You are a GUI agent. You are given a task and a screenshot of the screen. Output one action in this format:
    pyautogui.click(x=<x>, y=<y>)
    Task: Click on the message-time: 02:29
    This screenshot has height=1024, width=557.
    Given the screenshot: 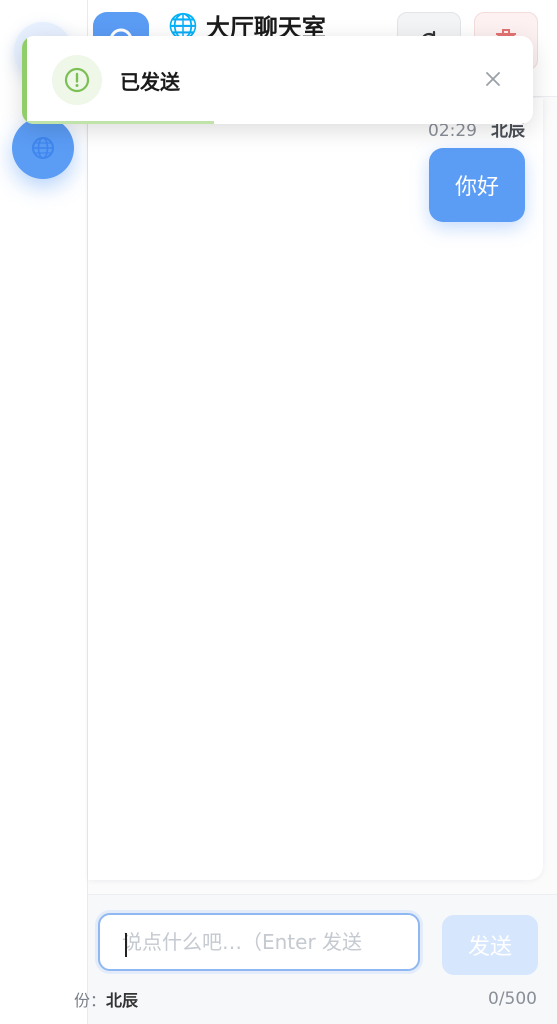 What is the action you would take?
    pyautogui.click(x=452, y=131)
    